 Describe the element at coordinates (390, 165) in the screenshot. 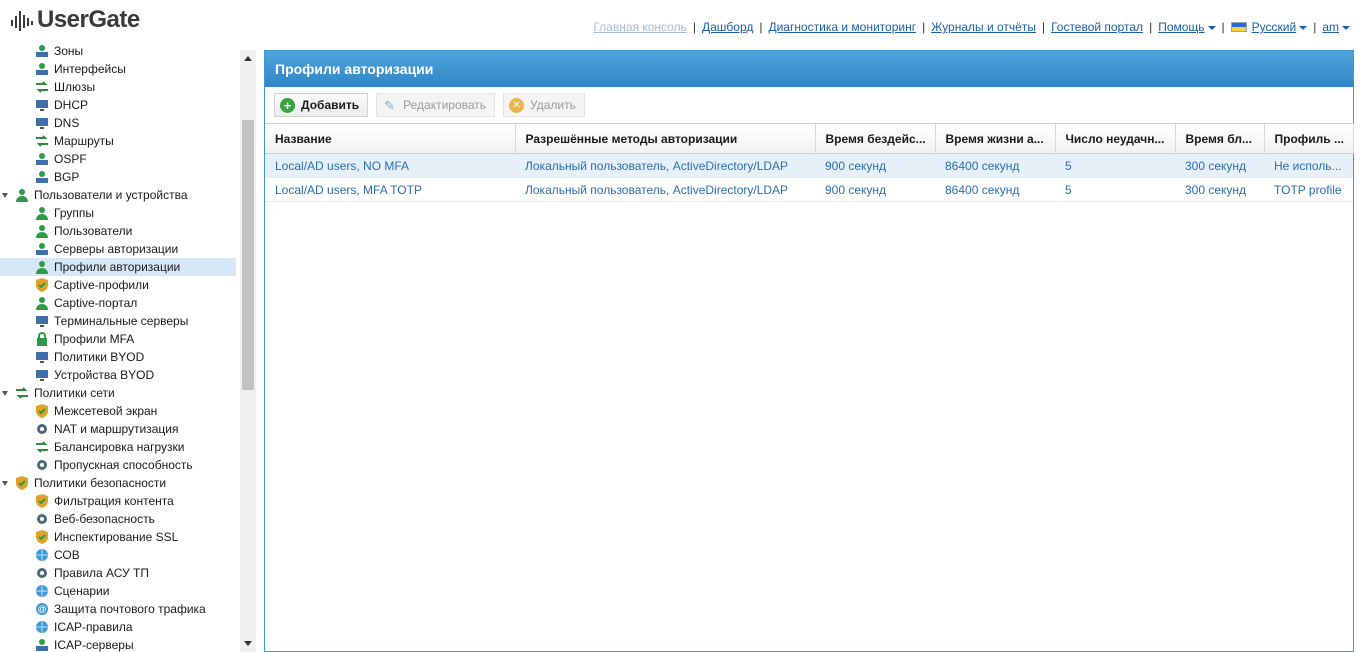

I see `table-cell: Local/AD users, NO MFA` at that location.